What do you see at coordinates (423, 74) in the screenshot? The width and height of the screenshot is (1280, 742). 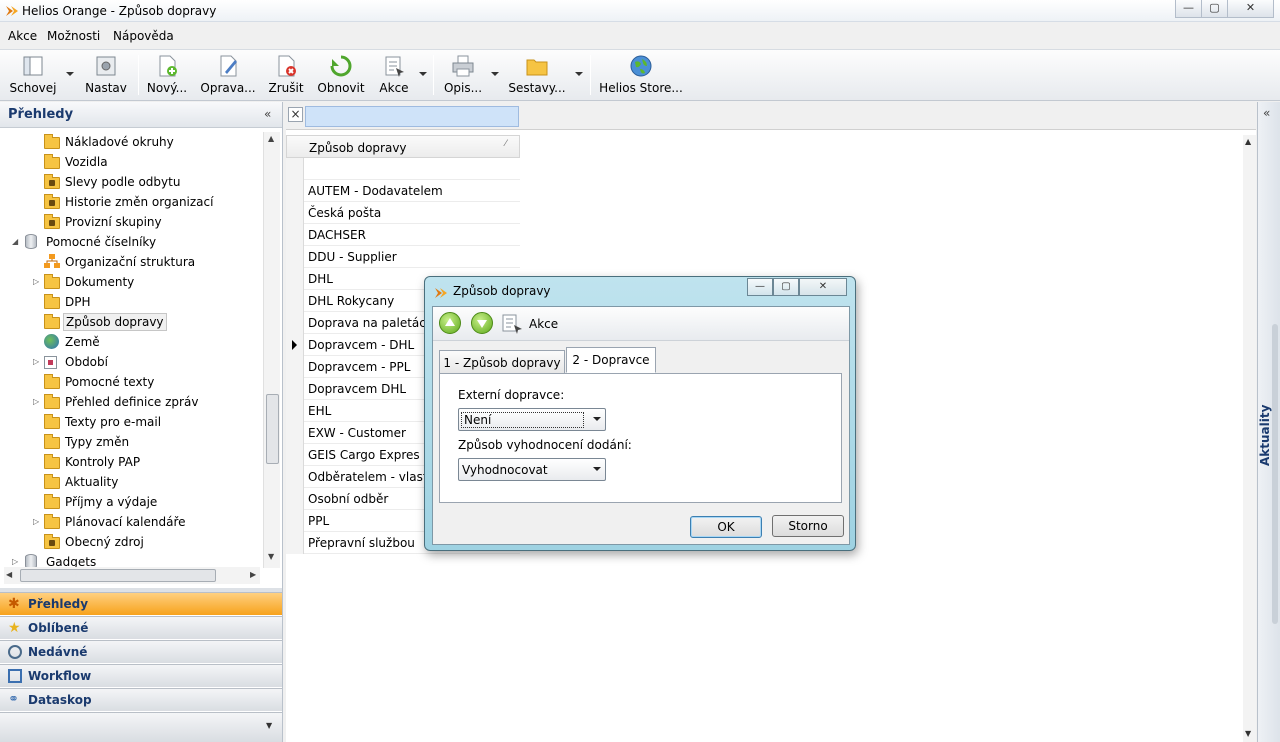 I see `akce-dropdown-icon` at bounding box center [423, 74].